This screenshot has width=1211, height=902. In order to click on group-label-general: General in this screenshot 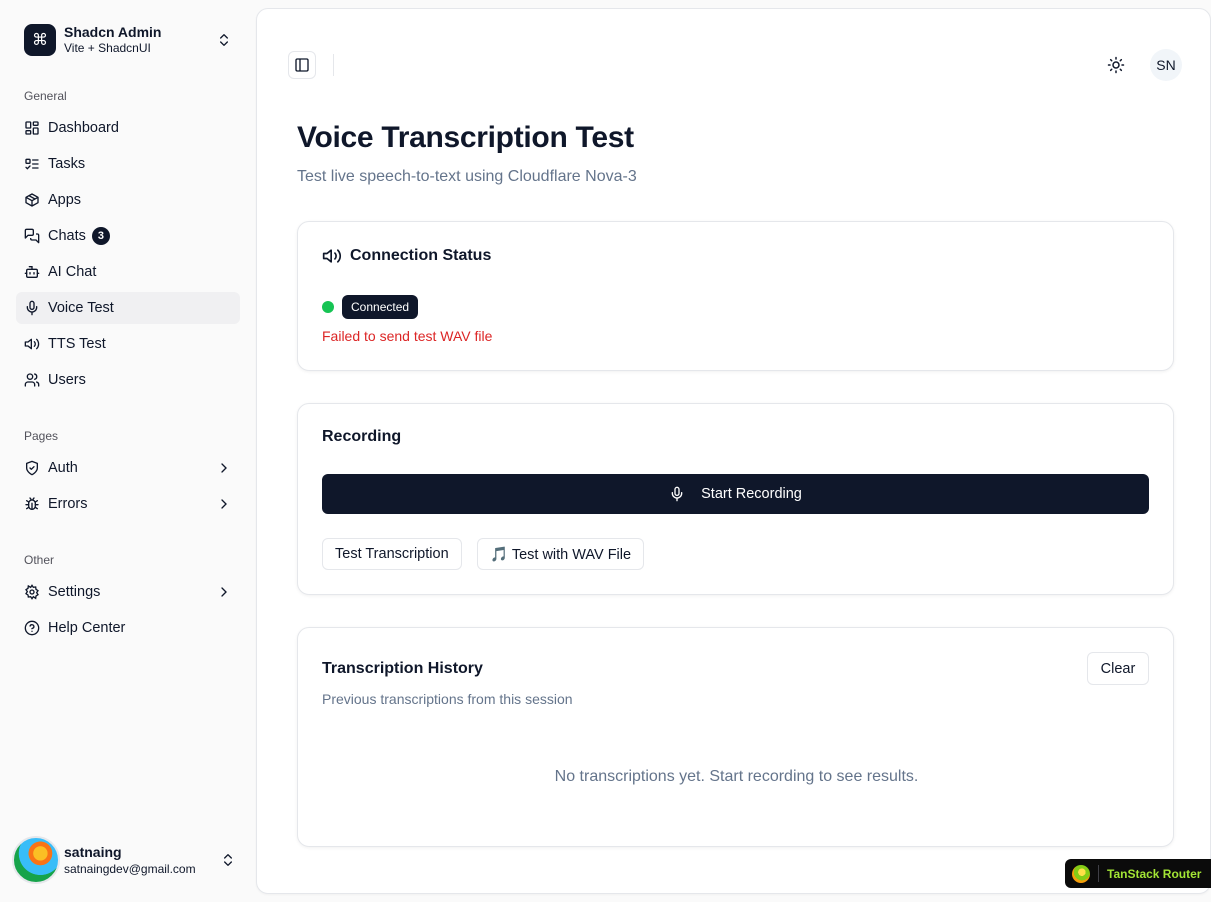, I will do `click(45, 96)`.